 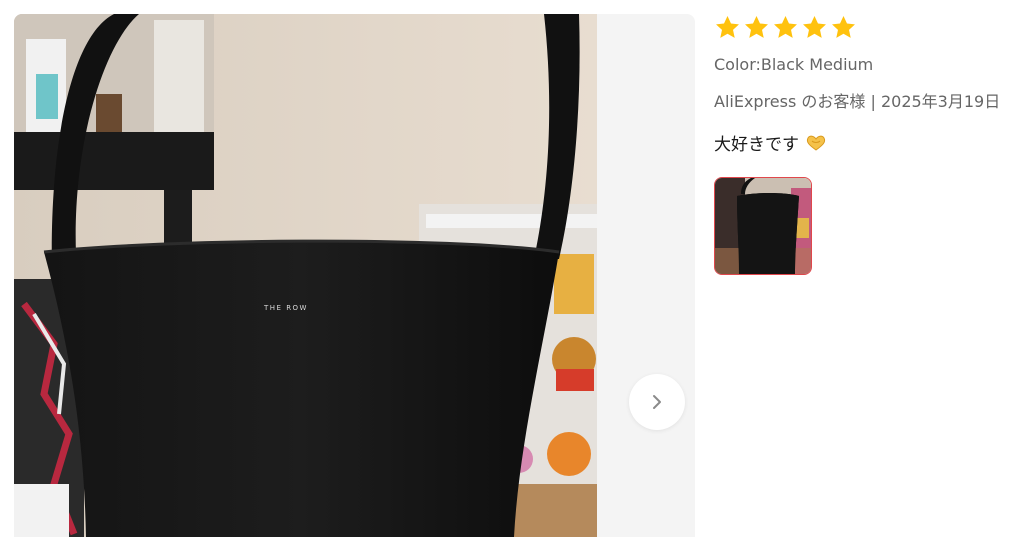 I want to click on heart-hands-emoji, so click(x=816, y=143).